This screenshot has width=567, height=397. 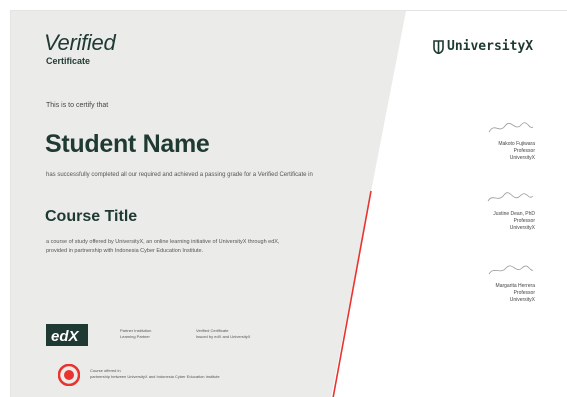 I want to click on footer-sig1-role: Learning Partner, so click(x=135, y=336).